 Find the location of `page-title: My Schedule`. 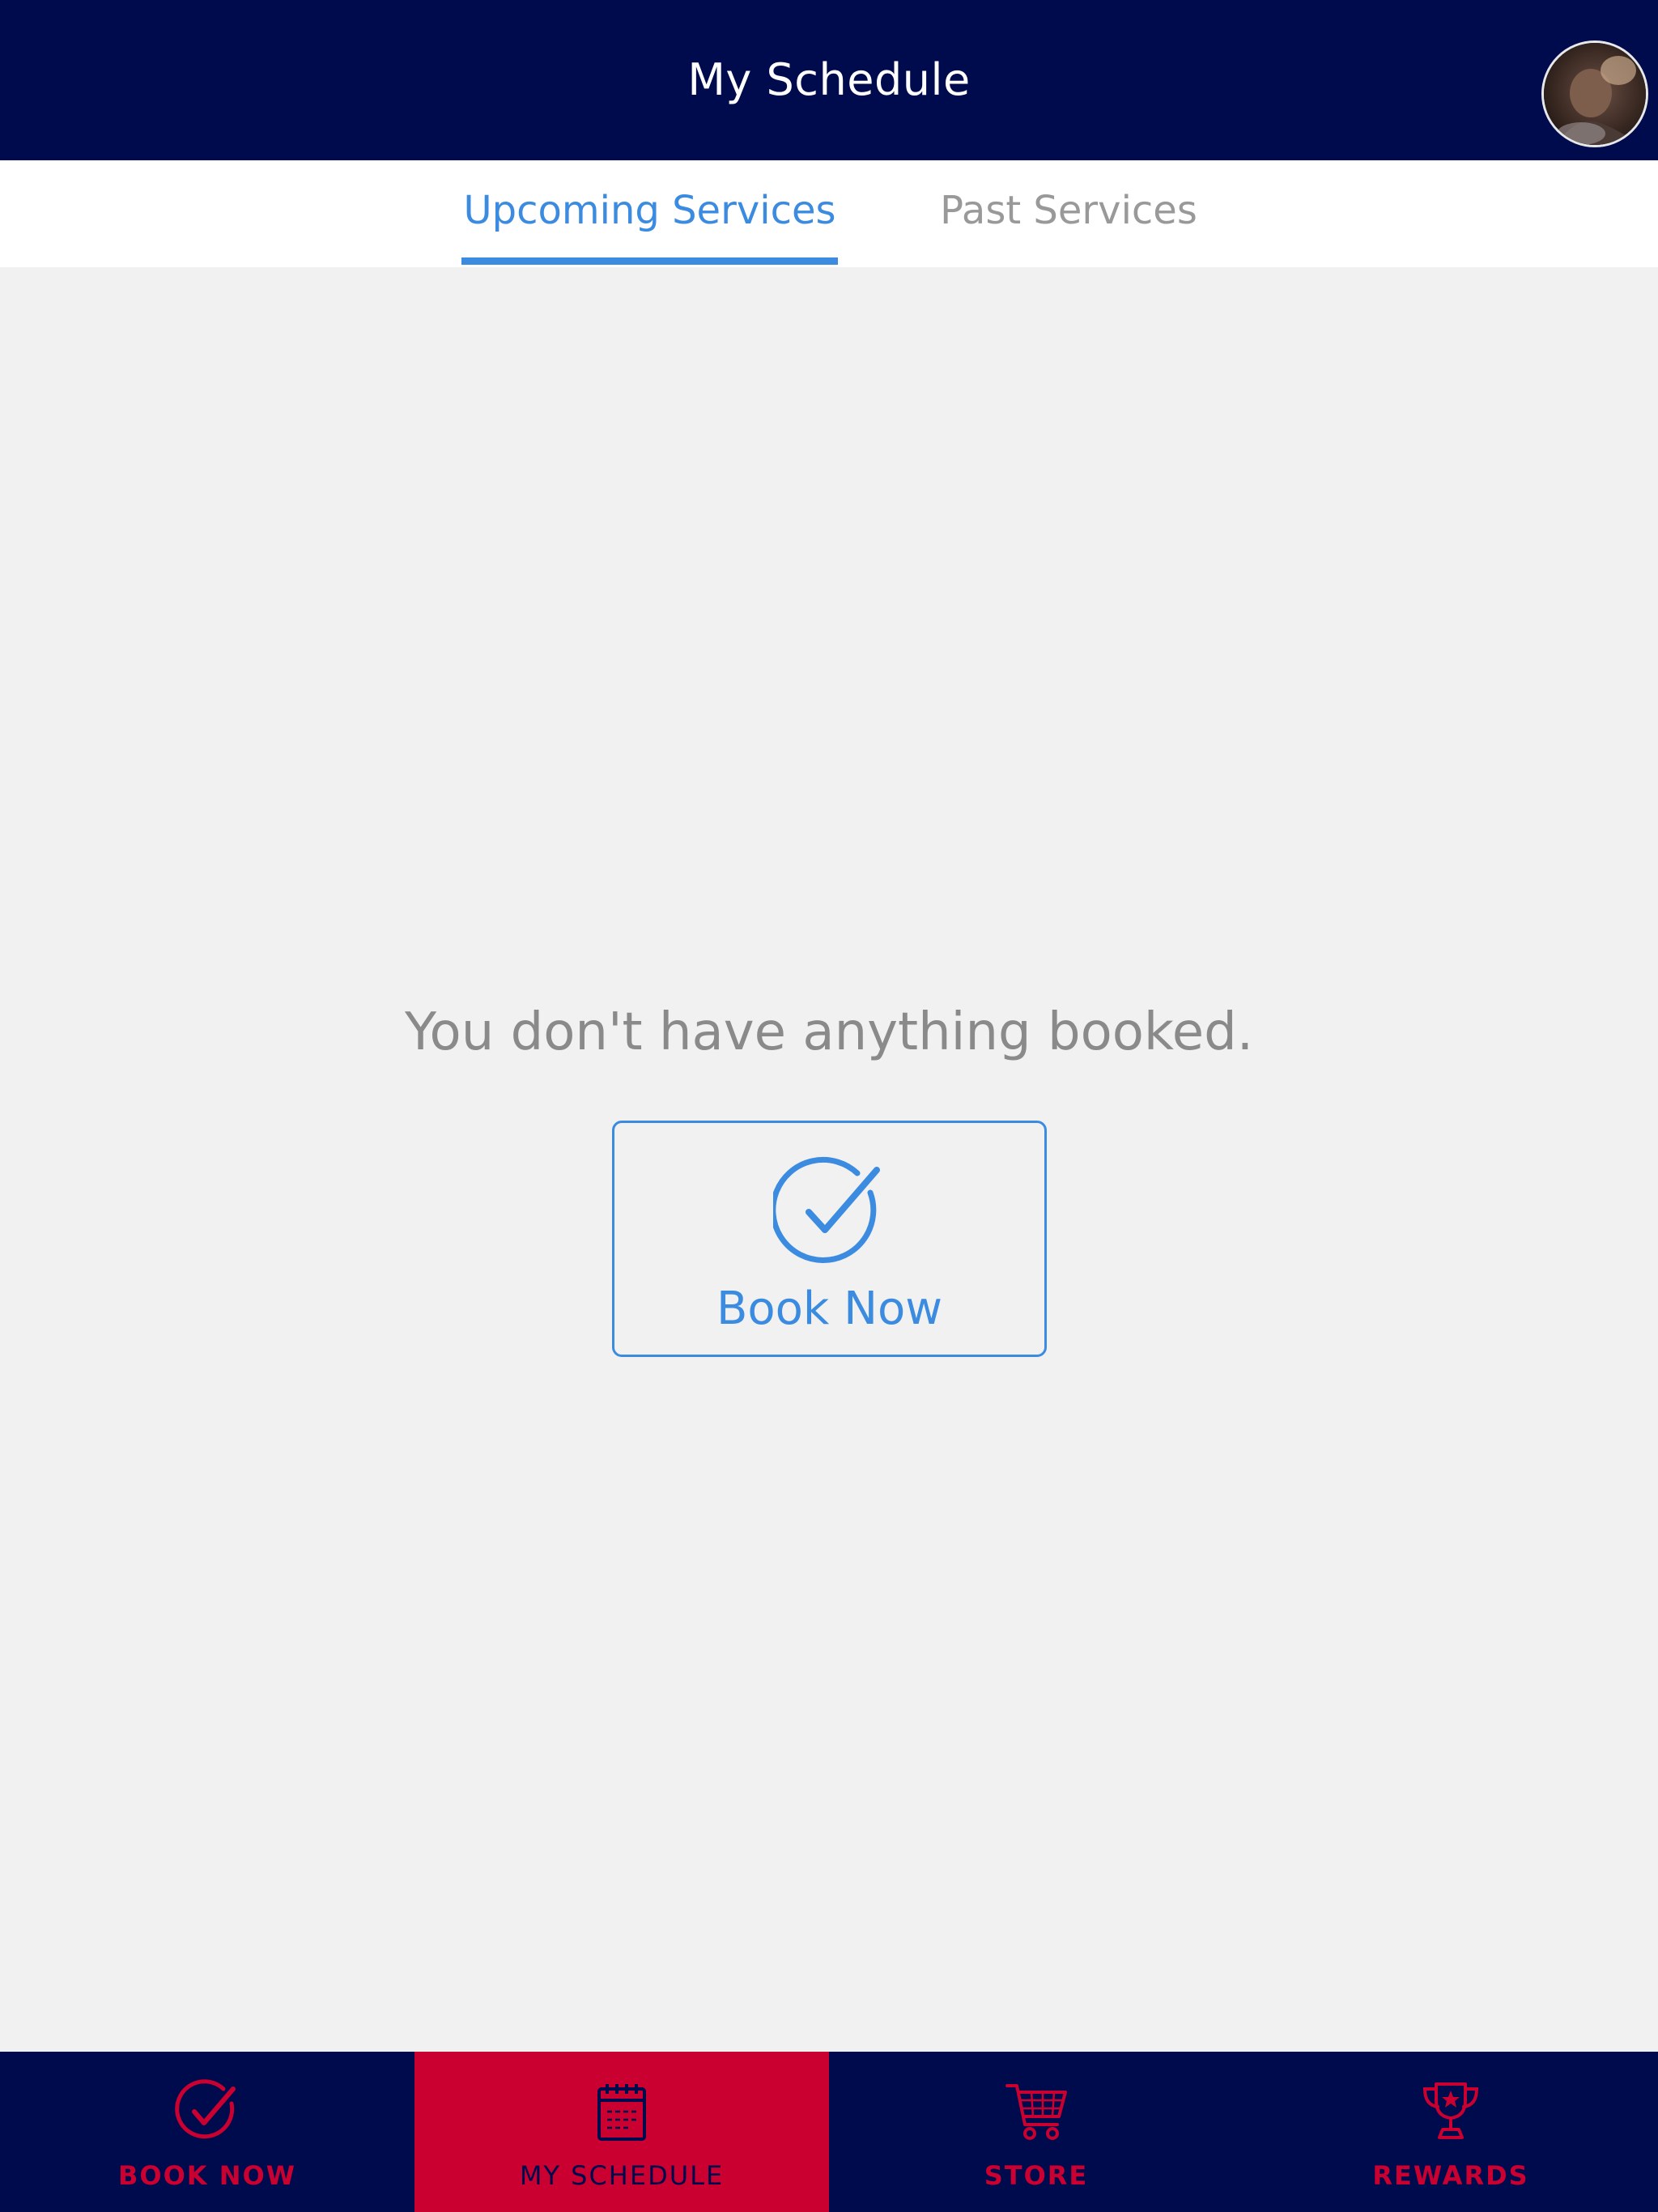

page-title: My Schedule is located at coordinates (829, 79).